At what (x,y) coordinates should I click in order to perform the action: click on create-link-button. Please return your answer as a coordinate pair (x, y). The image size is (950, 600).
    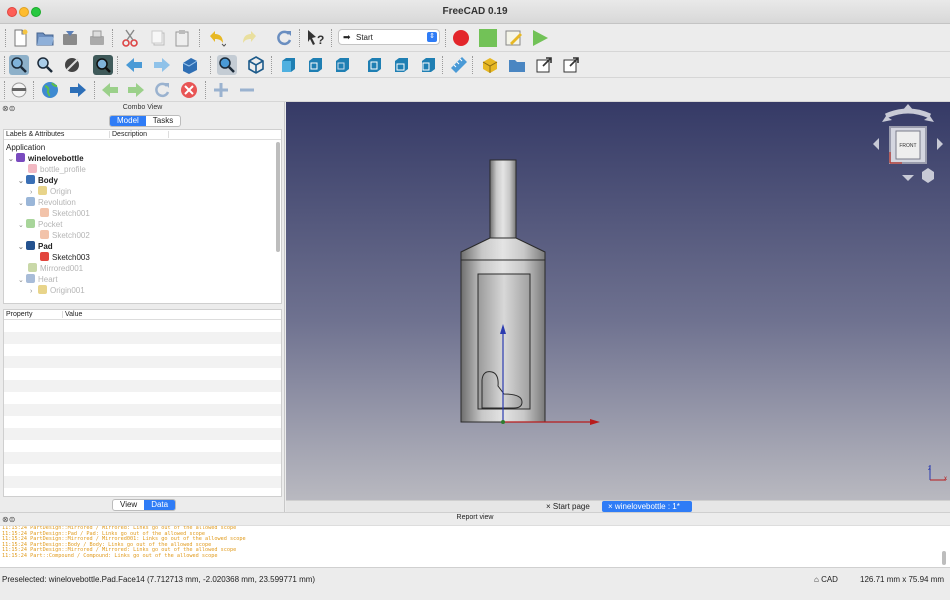
    Looking at the image, I should click on (544, 65).